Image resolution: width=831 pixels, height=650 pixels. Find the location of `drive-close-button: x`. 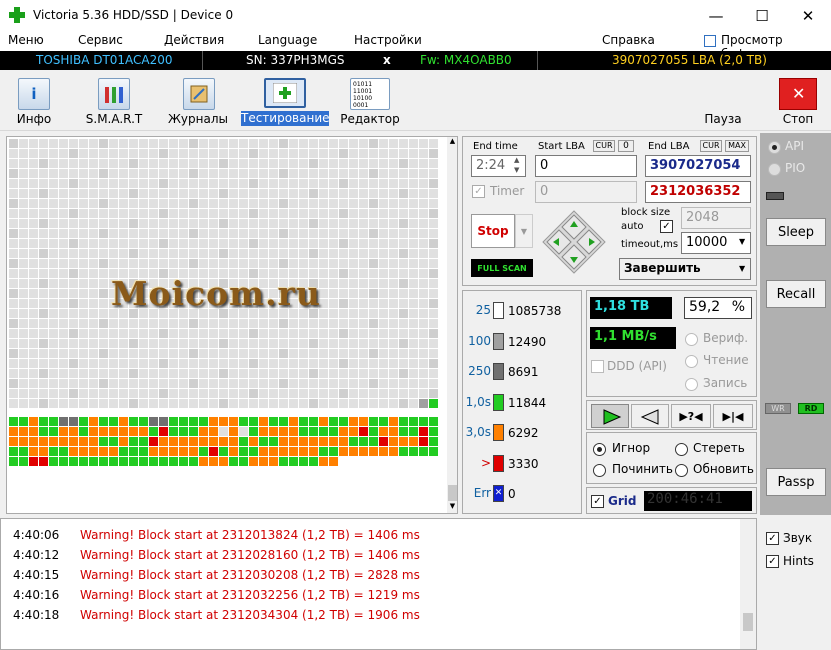

drive-close-button: x is located at coordinates (387, 60).